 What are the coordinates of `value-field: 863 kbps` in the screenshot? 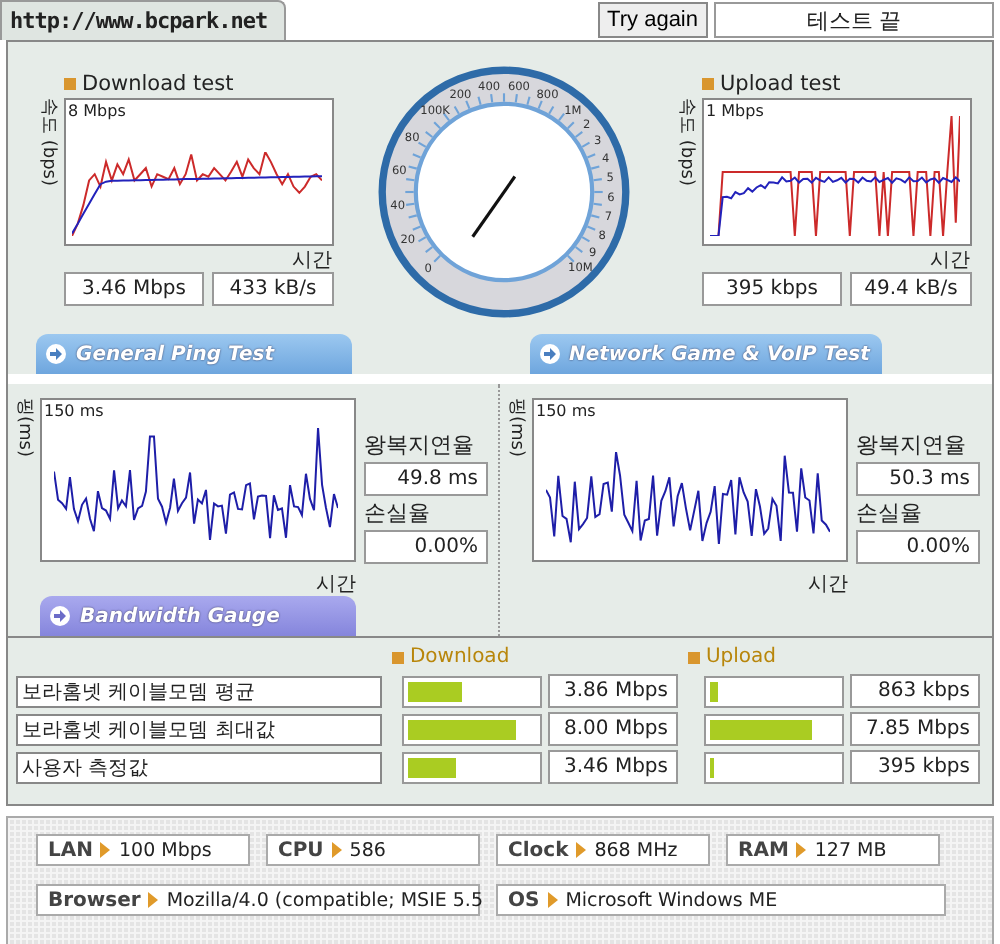 It's located at (915, 691).